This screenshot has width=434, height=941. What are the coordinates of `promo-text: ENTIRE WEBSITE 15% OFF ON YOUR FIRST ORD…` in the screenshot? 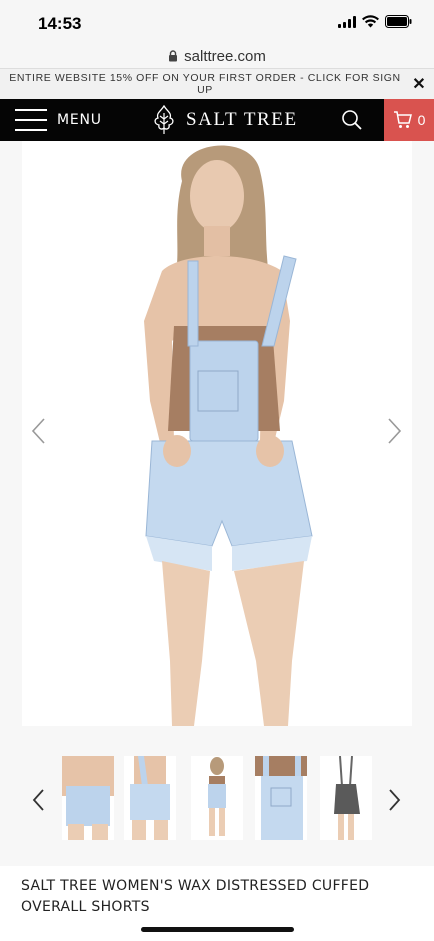 It's located at (202, 84).